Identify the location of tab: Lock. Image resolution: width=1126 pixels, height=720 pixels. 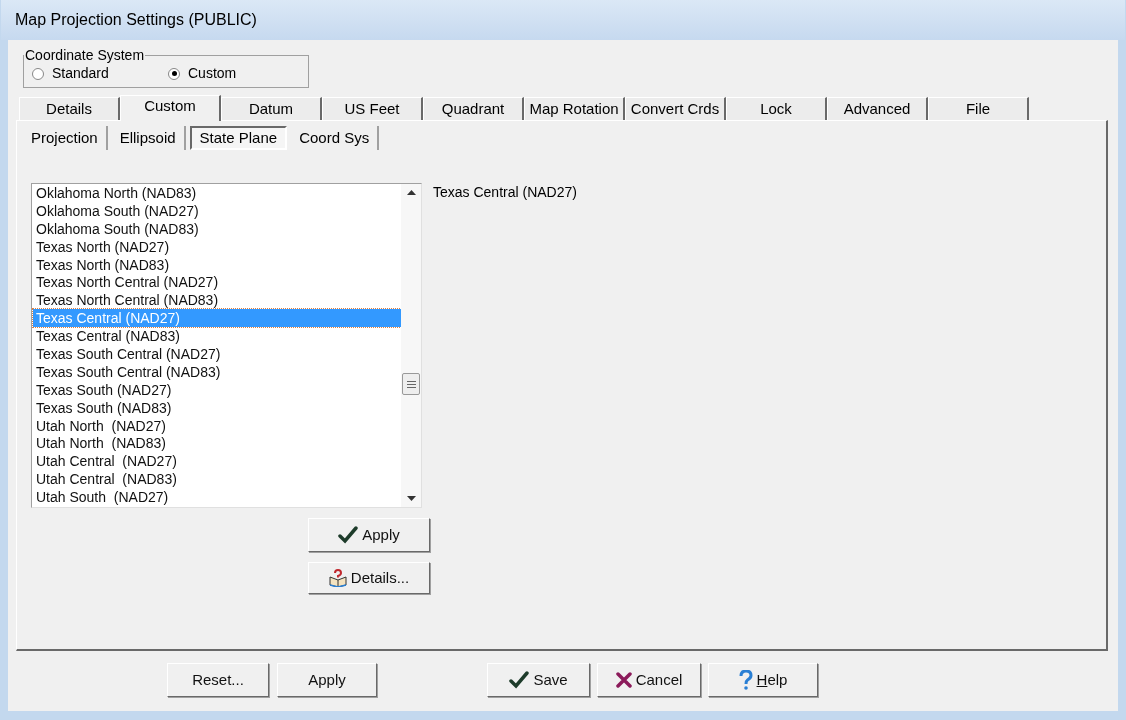
(776, 108).